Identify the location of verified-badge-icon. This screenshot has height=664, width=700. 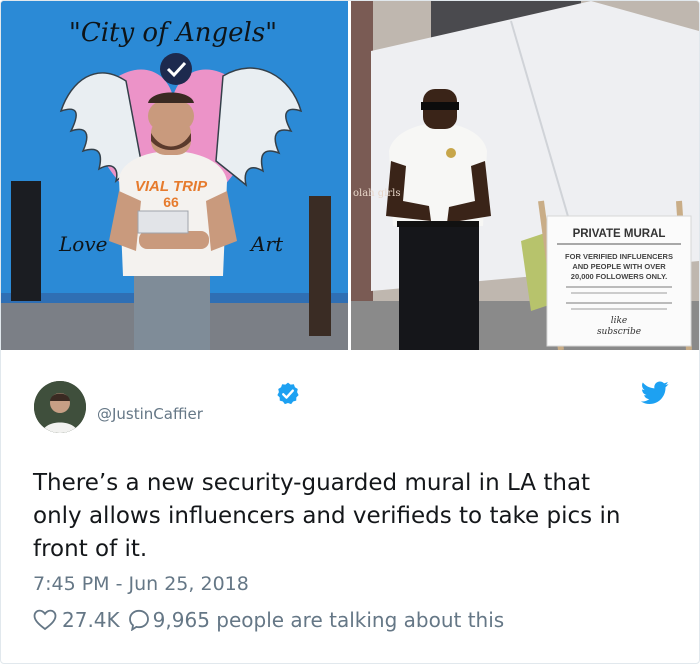
(288, 393).